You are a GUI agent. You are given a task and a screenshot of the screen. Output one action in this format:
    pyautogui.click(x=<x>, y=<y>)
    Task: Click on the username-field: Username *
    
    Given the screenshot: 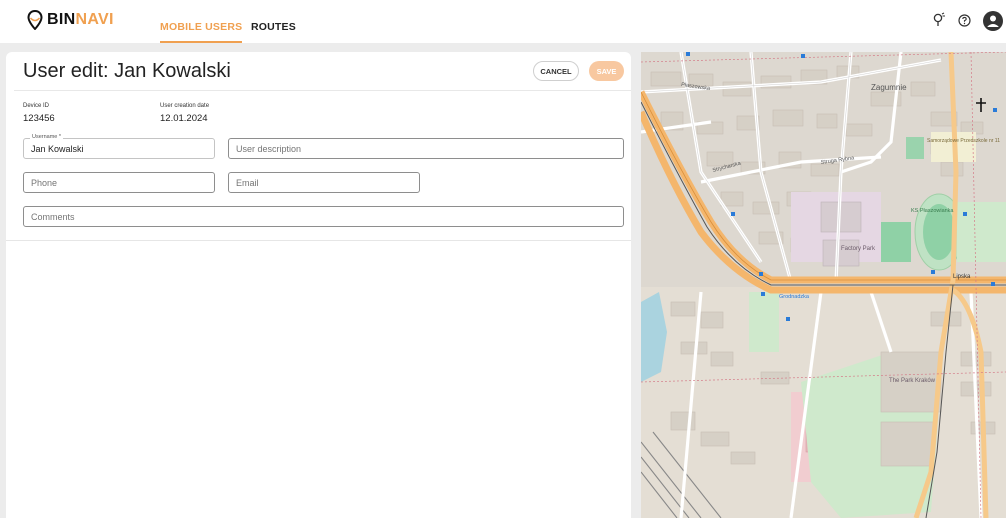 What is the action you would take?
    pyautogui.click(x=119, y=146)
    